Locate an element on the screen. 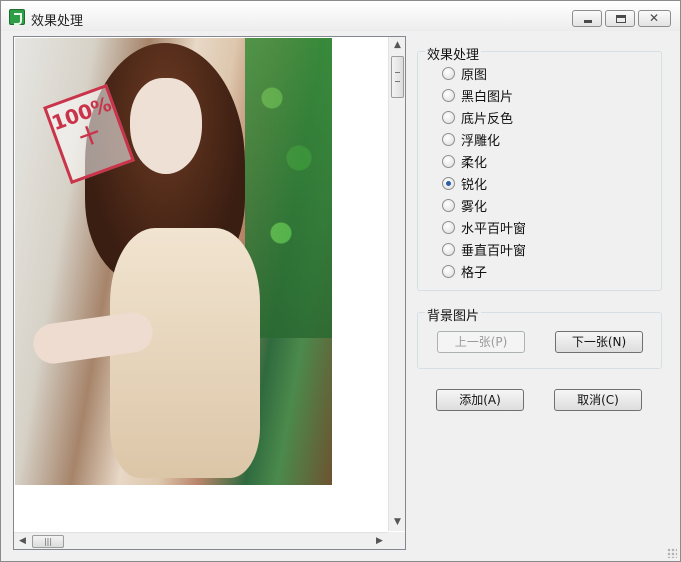 The width and height of the screenshot is (681, 562). radio-checked-icon is located at coordinates (448, 183).